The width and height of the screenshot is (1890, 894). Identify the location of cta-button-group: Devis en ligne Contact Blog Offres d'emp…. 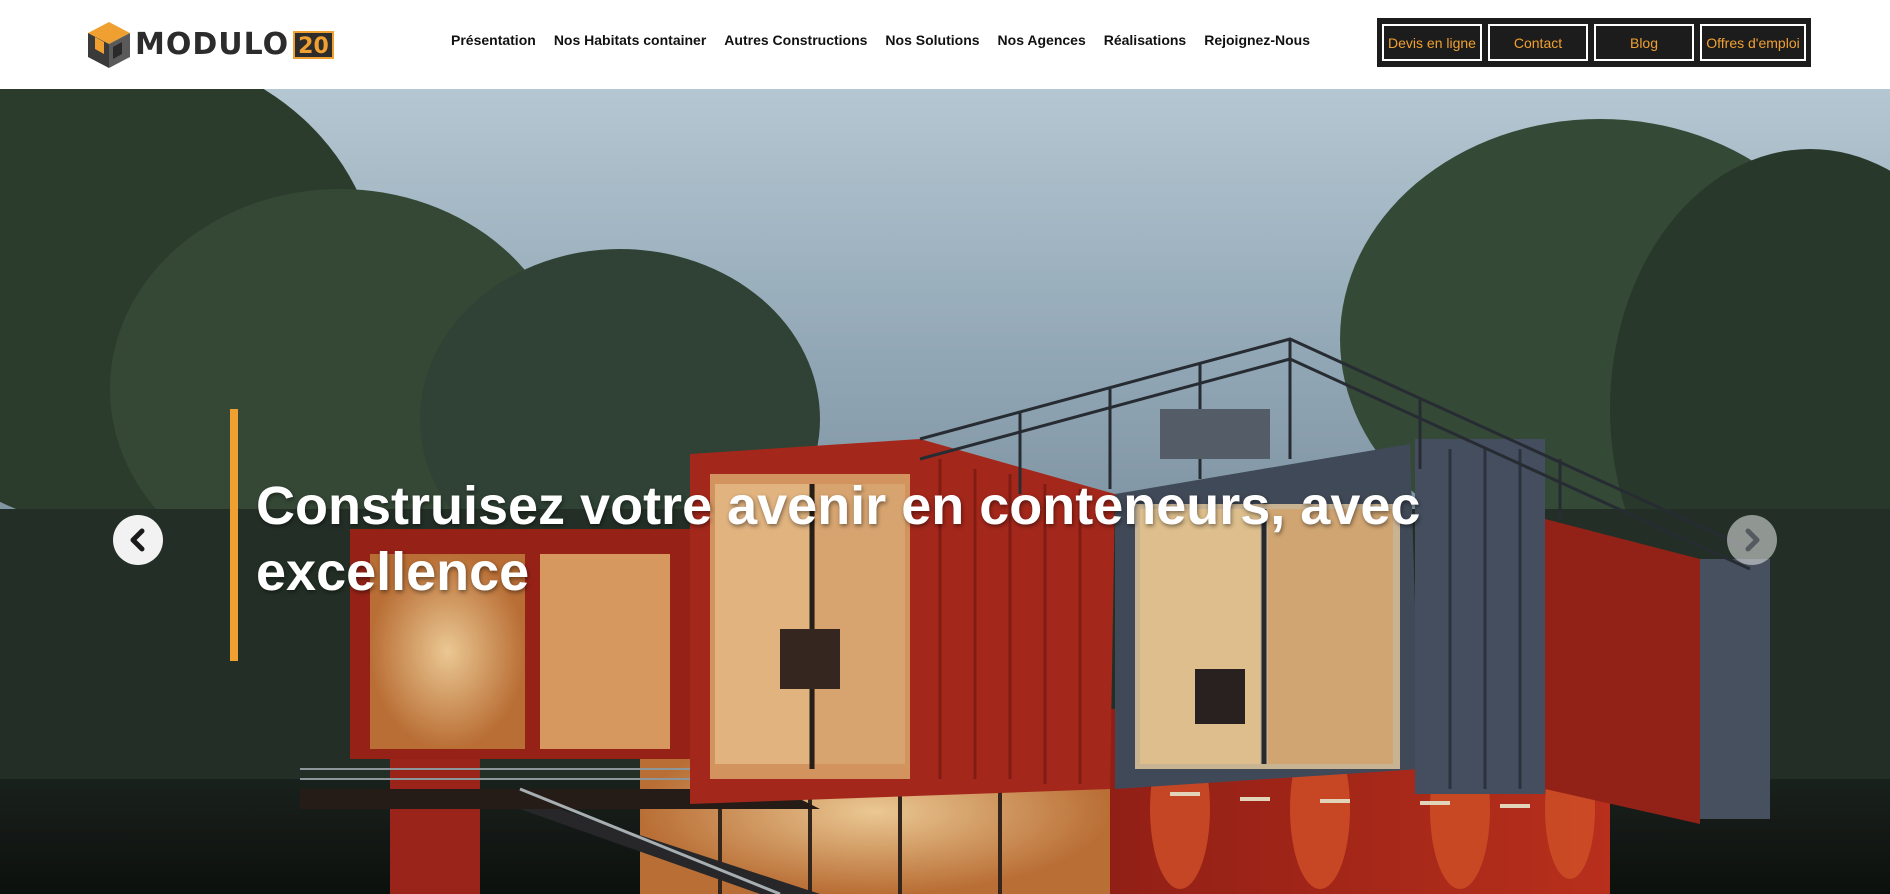
(1594, 42).